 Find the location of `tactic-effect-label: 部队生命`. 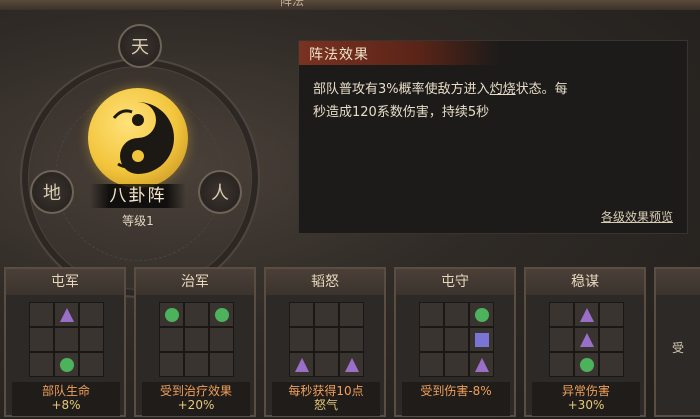

tactic-effect-label: 部队生命 is located at coordinates (65, 391).